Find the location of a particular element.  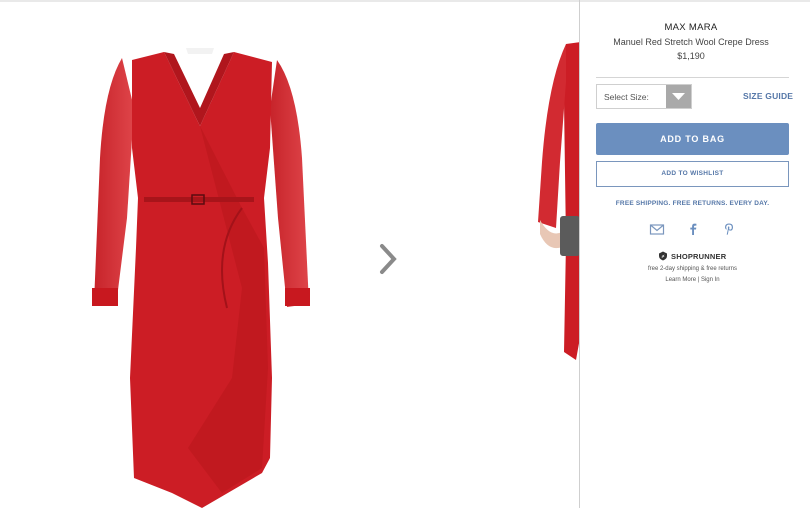

pinterest-share-button is located at coordinates (729, 229).